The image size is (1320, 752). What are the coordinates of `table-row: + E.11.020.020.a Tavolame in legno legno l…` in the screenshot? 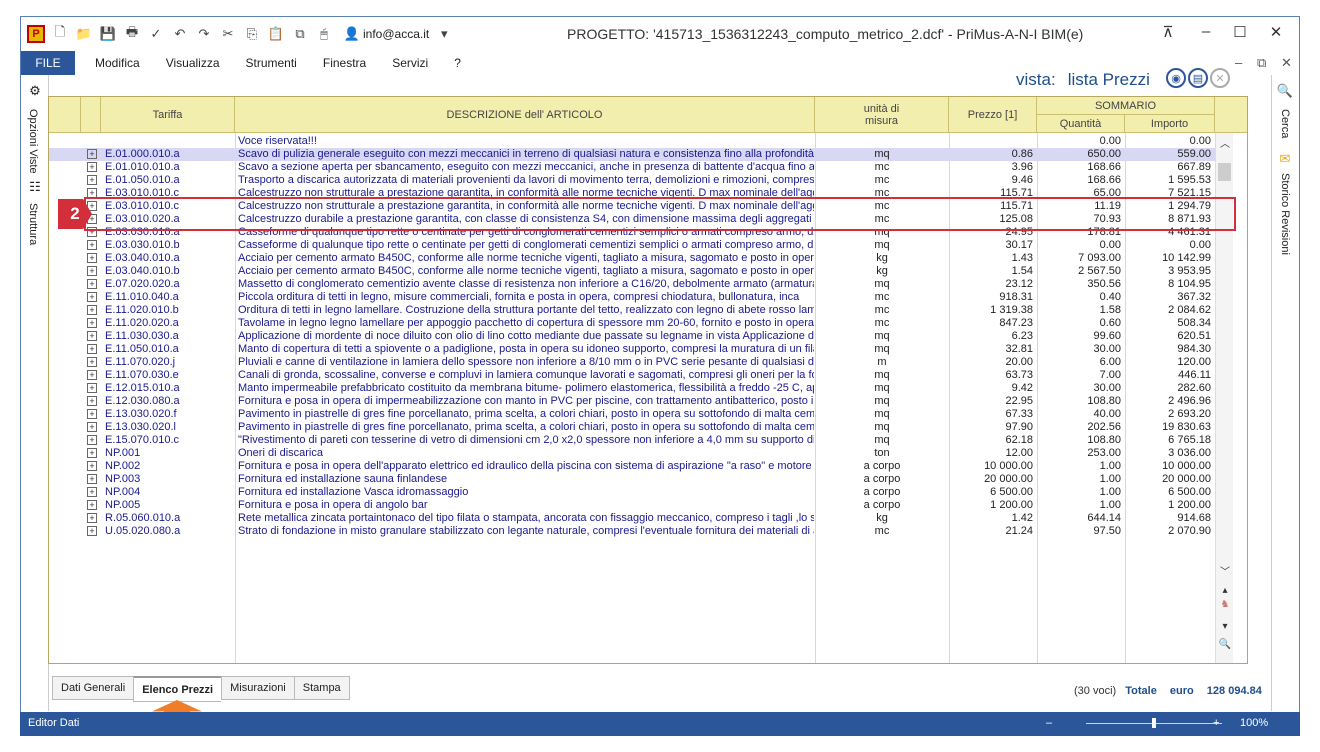 It's located at (632, 323).